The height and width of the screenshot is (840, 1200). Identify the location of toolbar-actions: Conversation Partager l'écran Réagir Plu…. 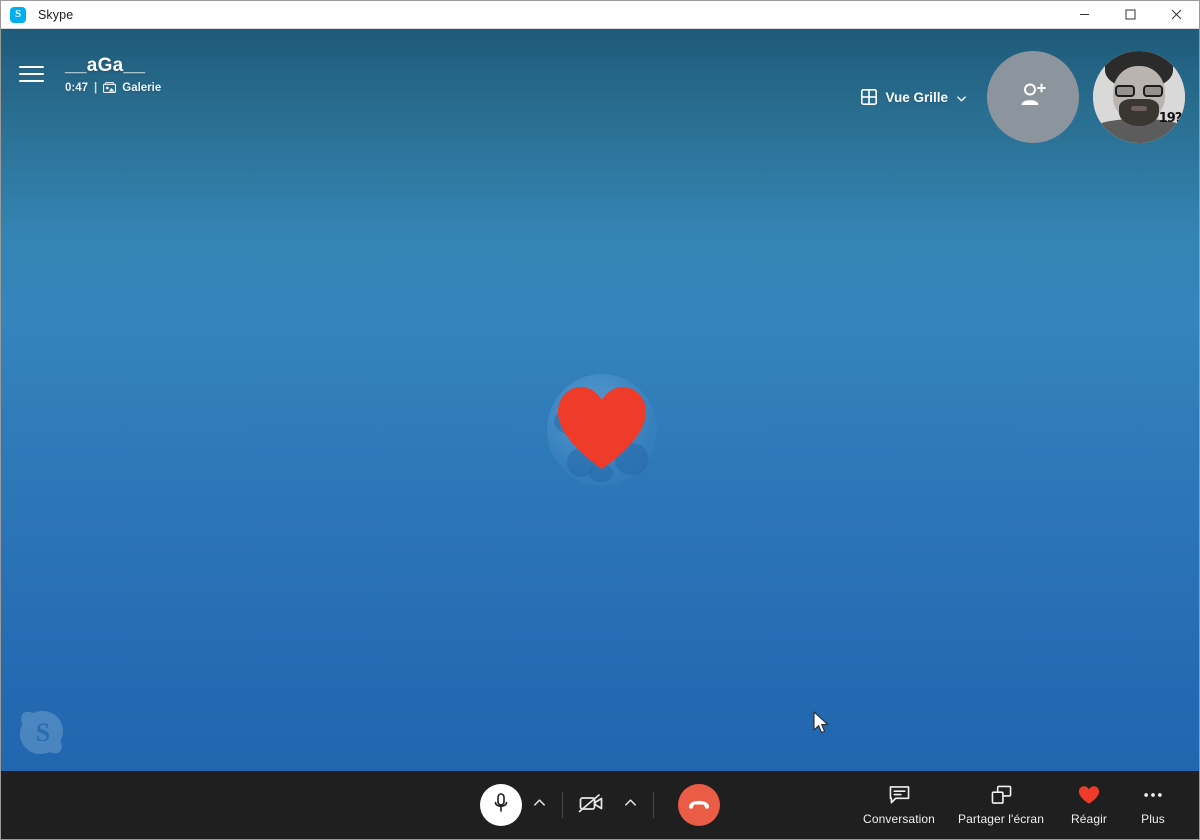
(1019, 805).